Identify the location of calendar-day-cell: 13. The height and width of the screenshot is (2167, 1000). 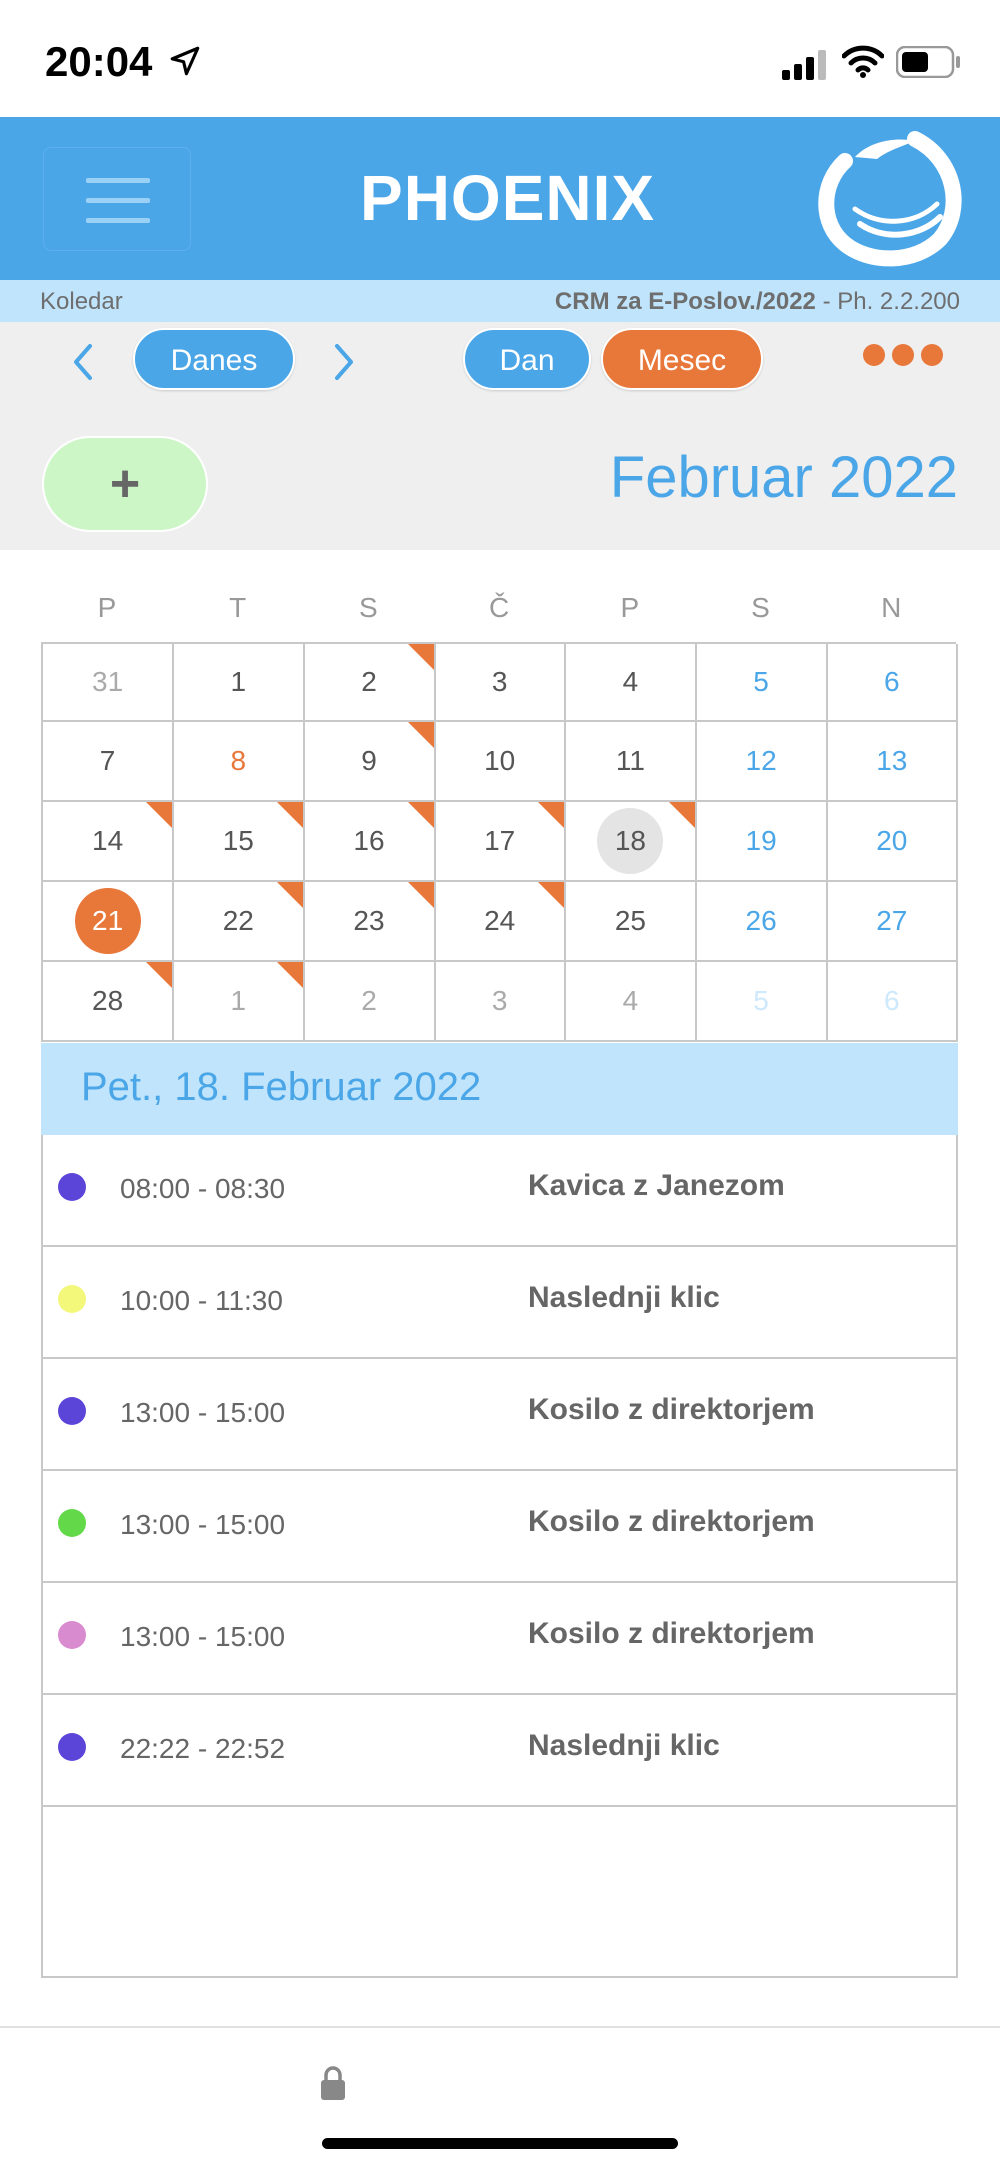
(893, 762).